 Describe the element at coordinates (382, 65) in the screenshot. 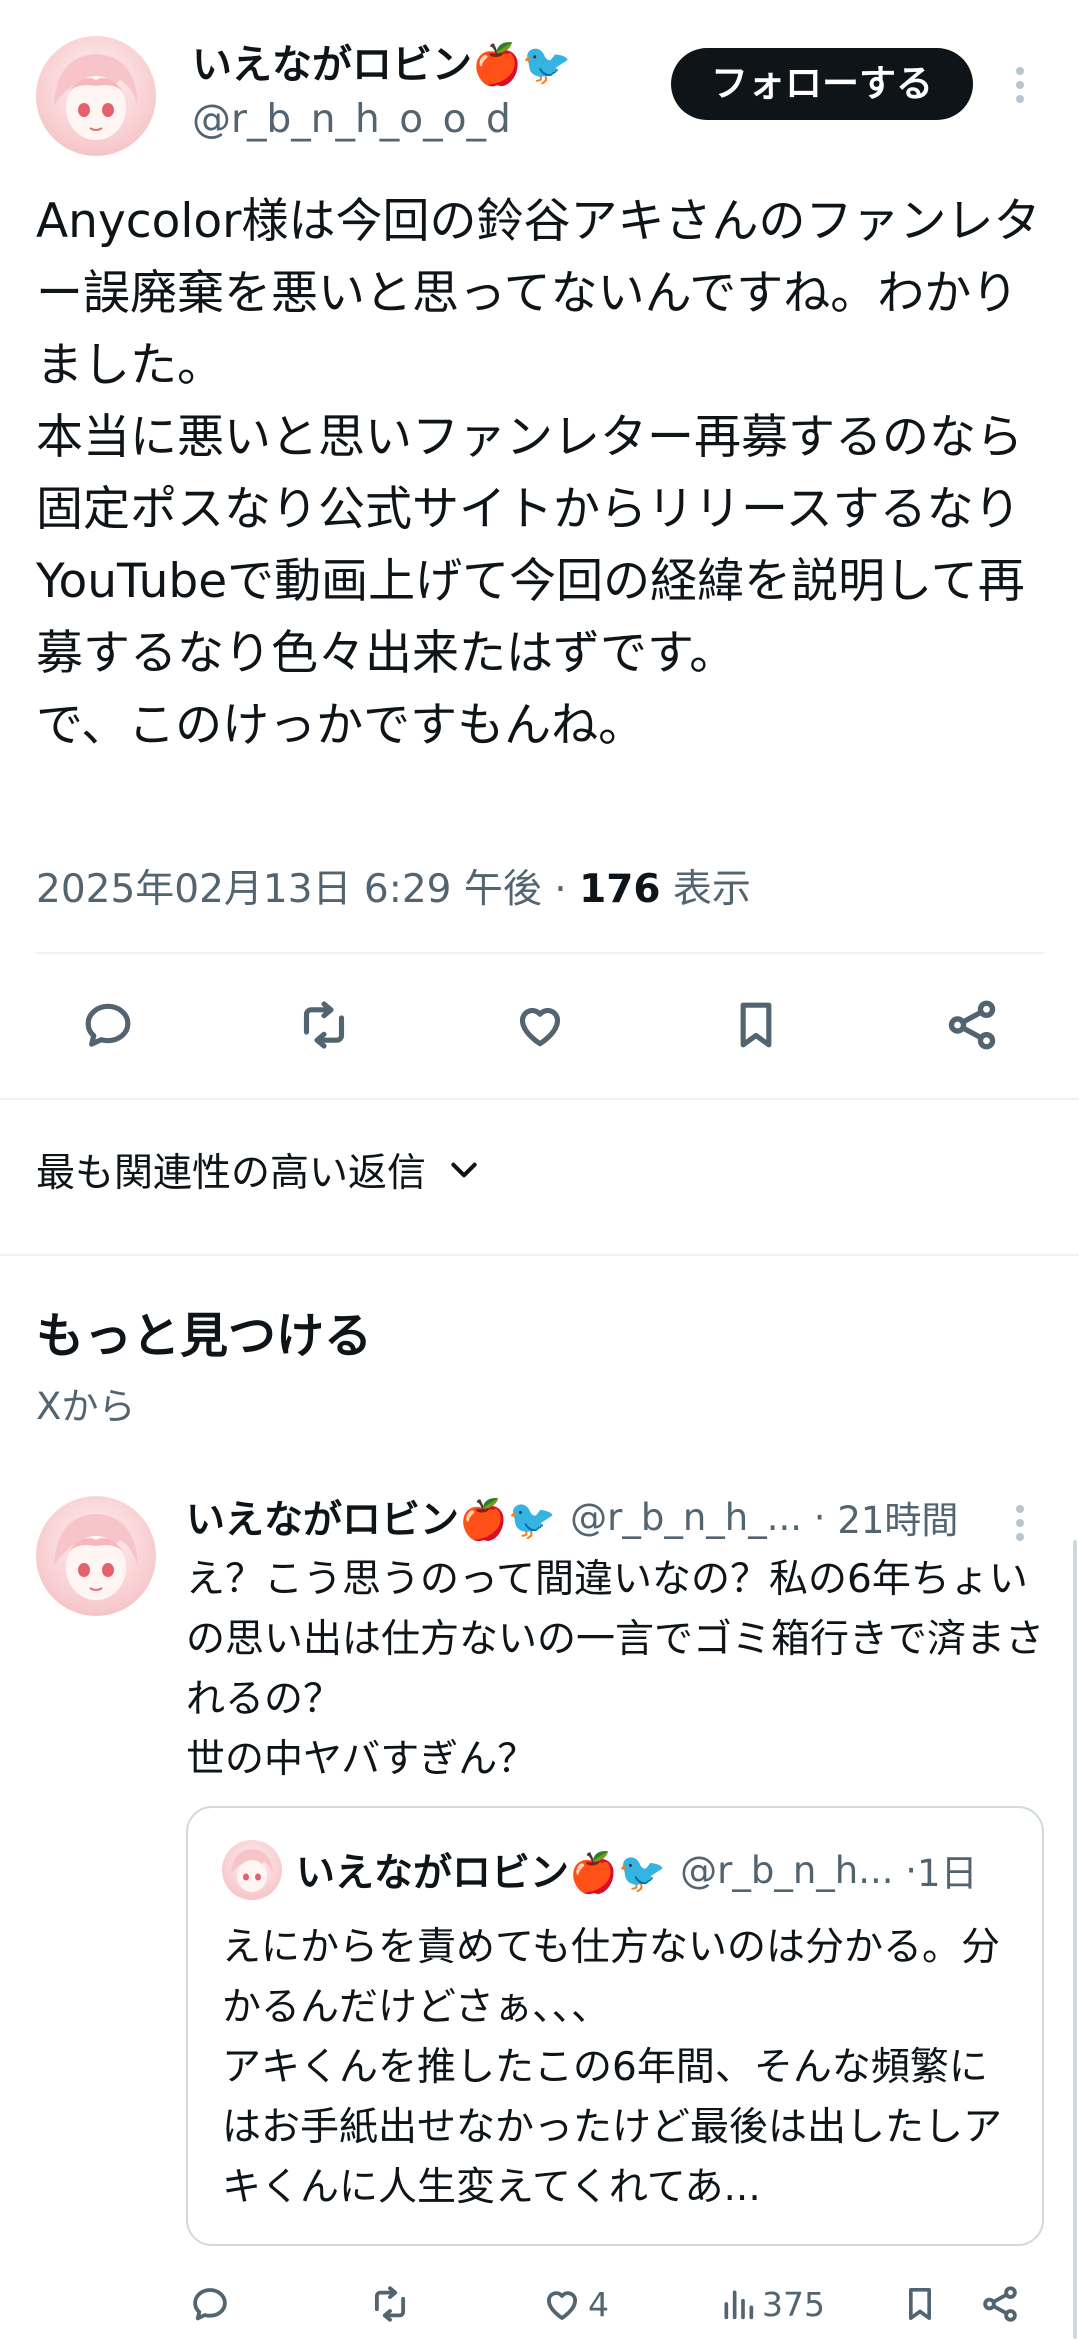

I see `author-name: いえながロビン🍎🐦` at that location.